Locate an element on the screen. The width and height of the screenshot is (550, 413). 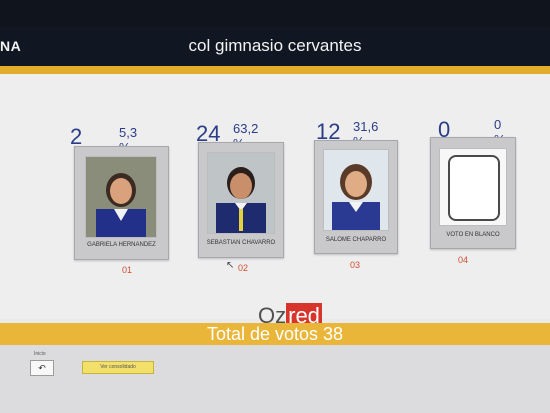
candidate-card: SALOME CHAPARRO is located at coordinates (356, 197).